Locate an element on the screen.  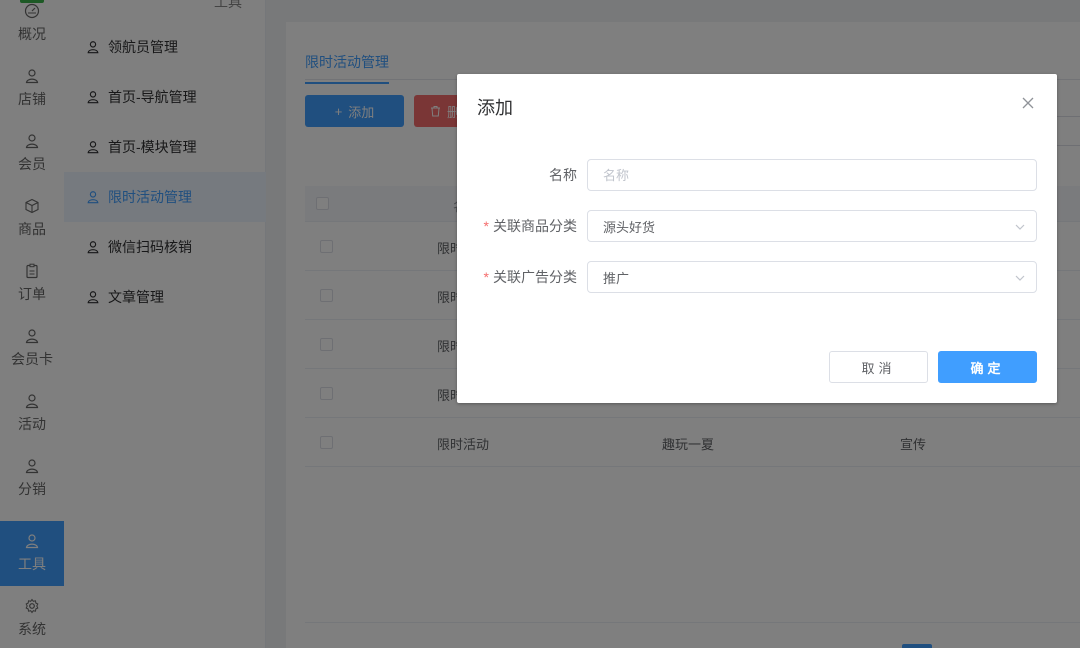
dialog-title: 添加 is located at coordinates (495, 108).